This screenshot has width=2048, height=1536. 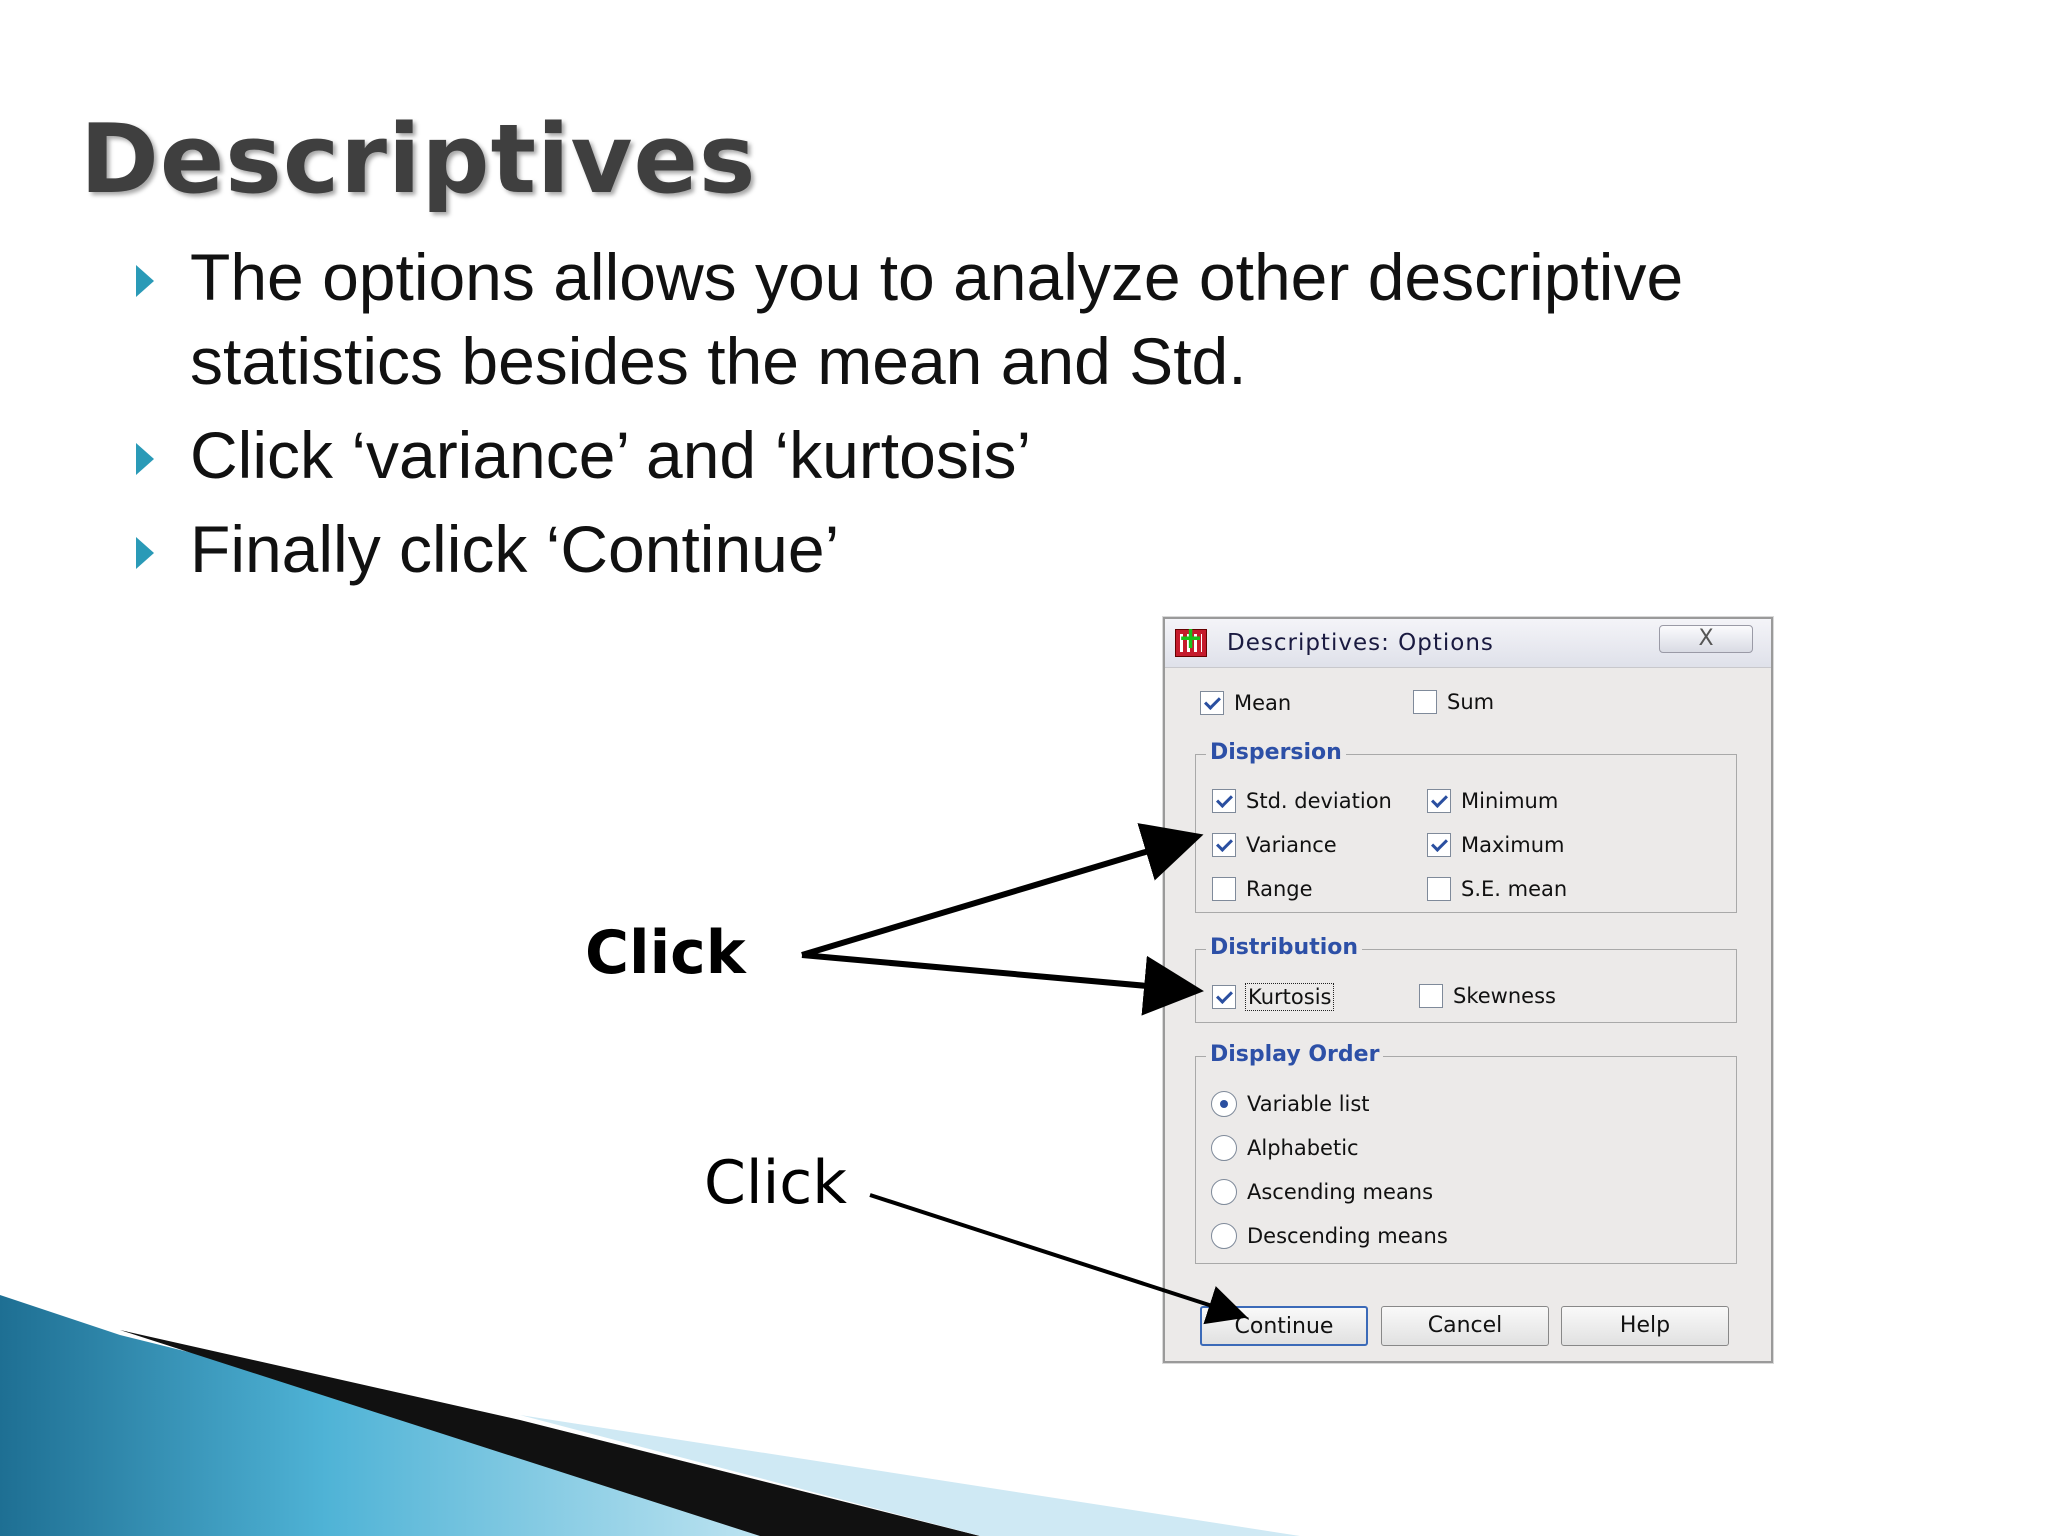 I want to click on radio-ascending-means: Ascending means, so click(x=1322, y=1192).